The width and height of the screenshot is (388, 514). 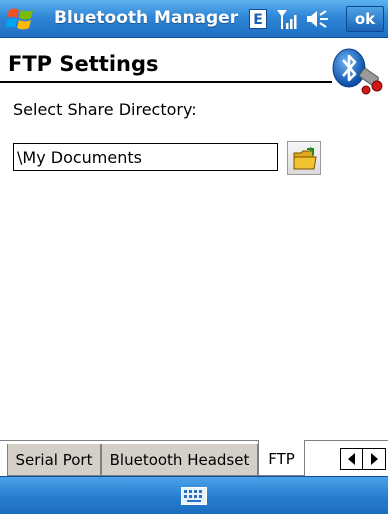 I want to click on browse-folder-button, so click(x=304, y=158).